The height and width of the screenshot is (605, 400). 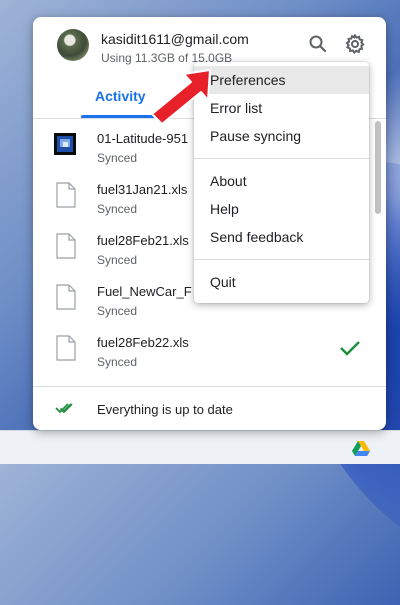 I want to click on avatar, so click(x=73, y=45).